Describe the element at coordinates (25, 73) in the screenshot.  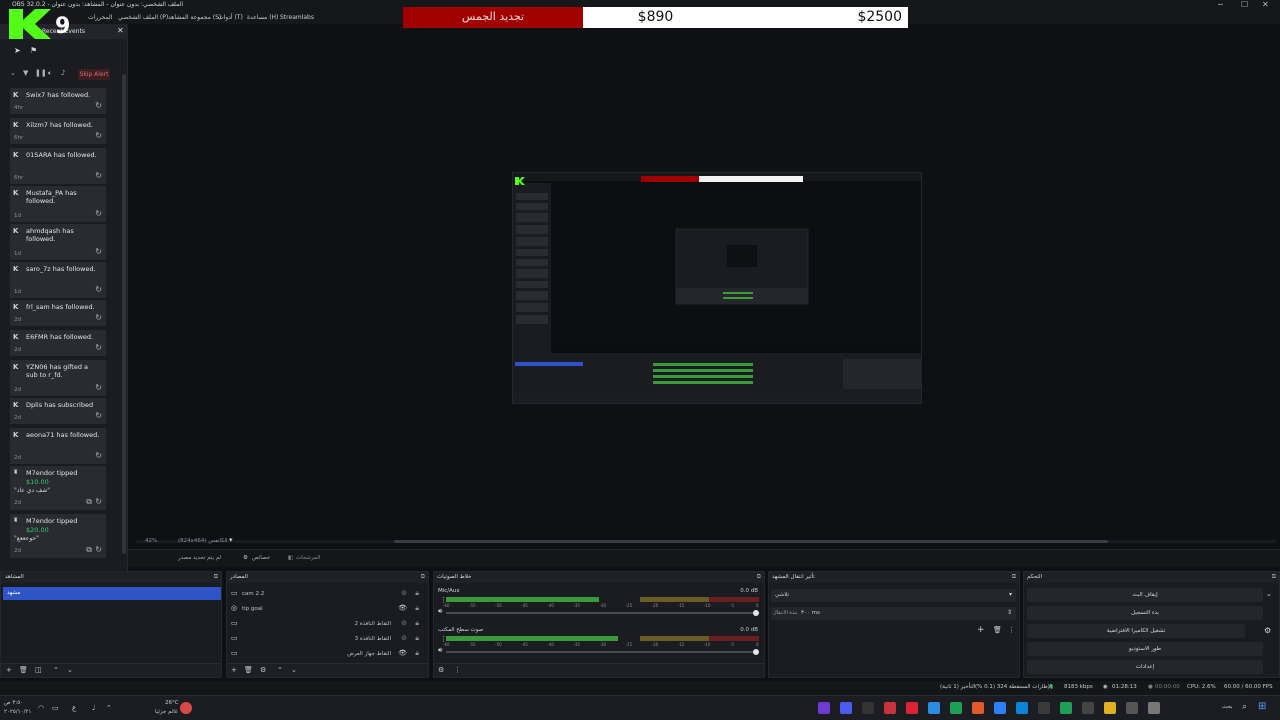
I see `filter-icon: ▼` at that location.